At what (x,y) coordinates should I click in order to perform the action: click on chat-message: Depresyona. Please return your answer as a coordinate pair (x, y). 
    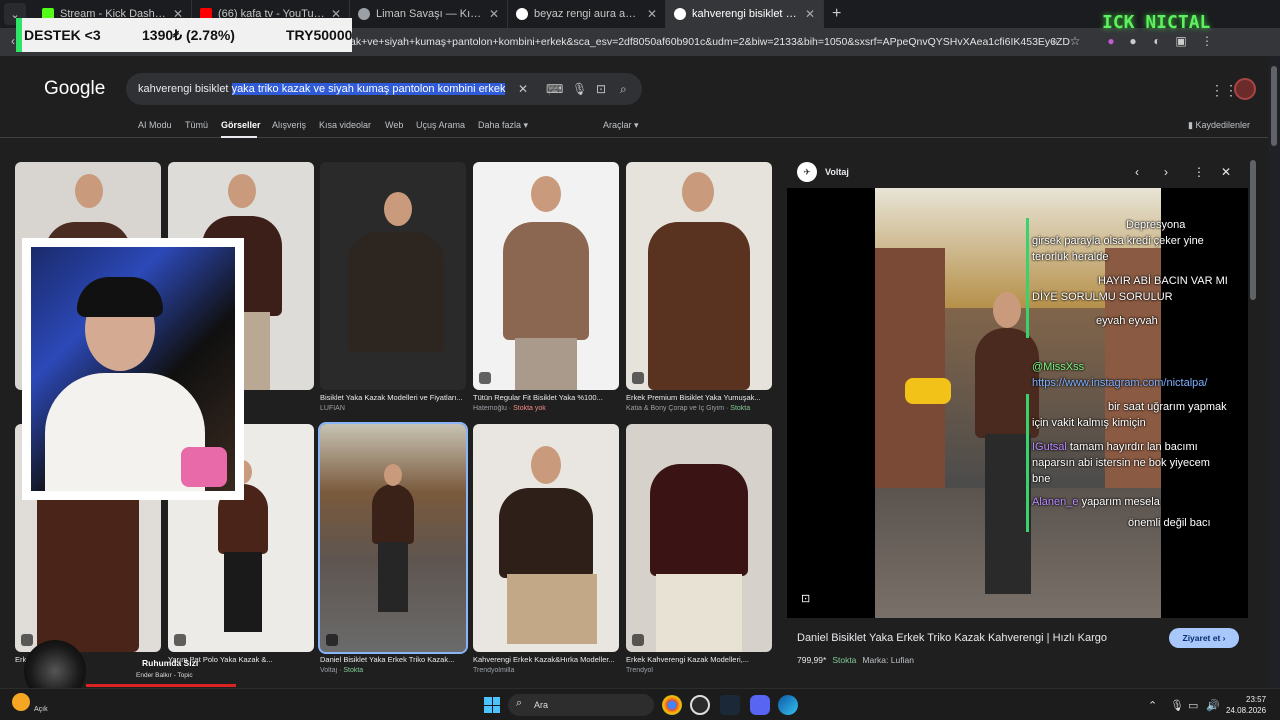
    Looking at the image, I should click on (1156, 225).